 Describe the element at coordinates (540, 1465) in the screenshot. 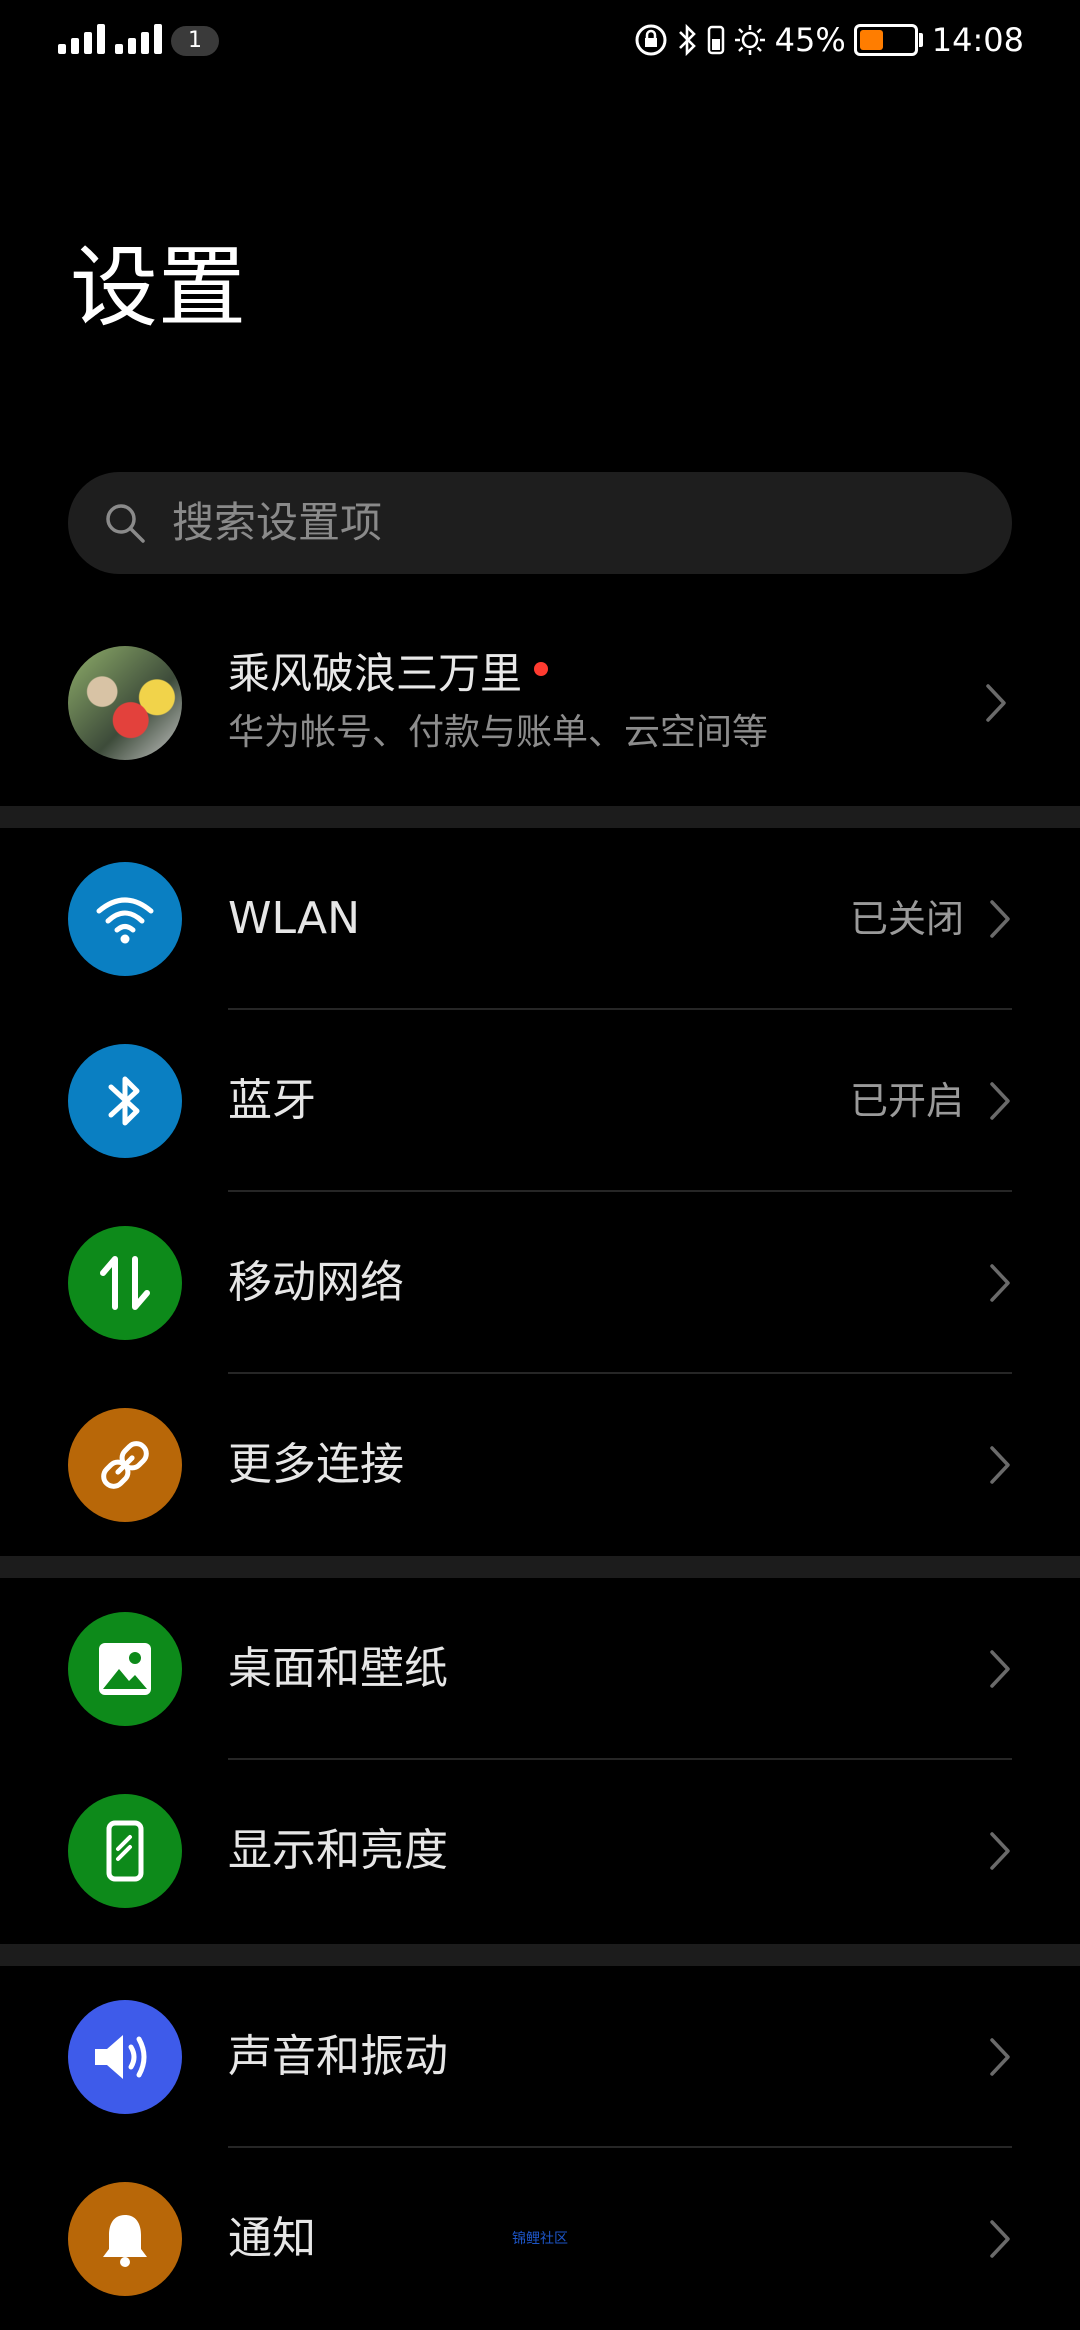

I see `settings-row-more-connections: 更多连接` at that location.